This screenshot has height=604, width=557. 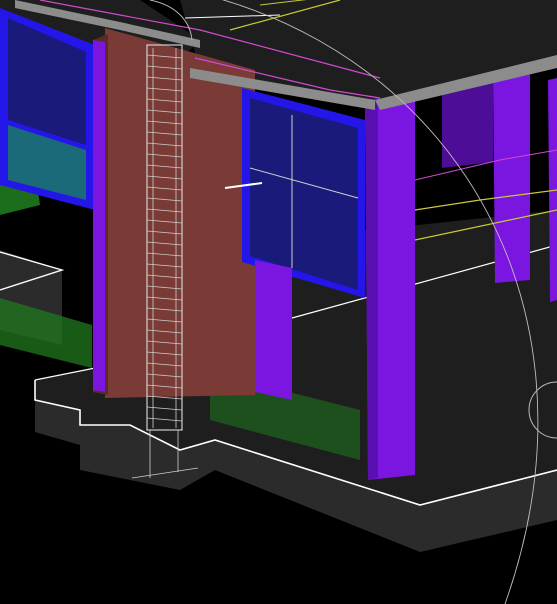 I want to click on column-left, so click(x=99, y=216).